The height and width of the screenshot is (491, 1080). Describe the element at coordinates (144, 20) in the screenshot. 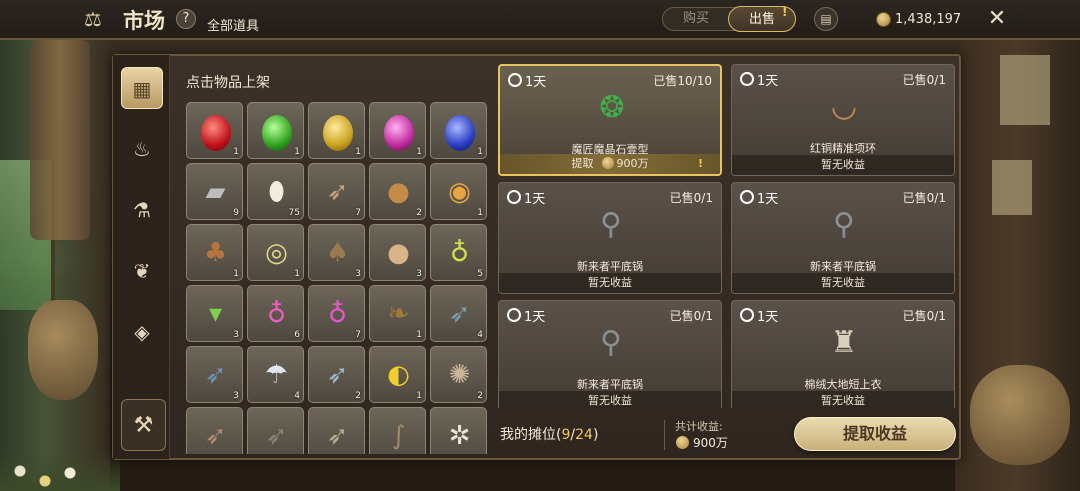

I see `page-title: 市场` at that location.